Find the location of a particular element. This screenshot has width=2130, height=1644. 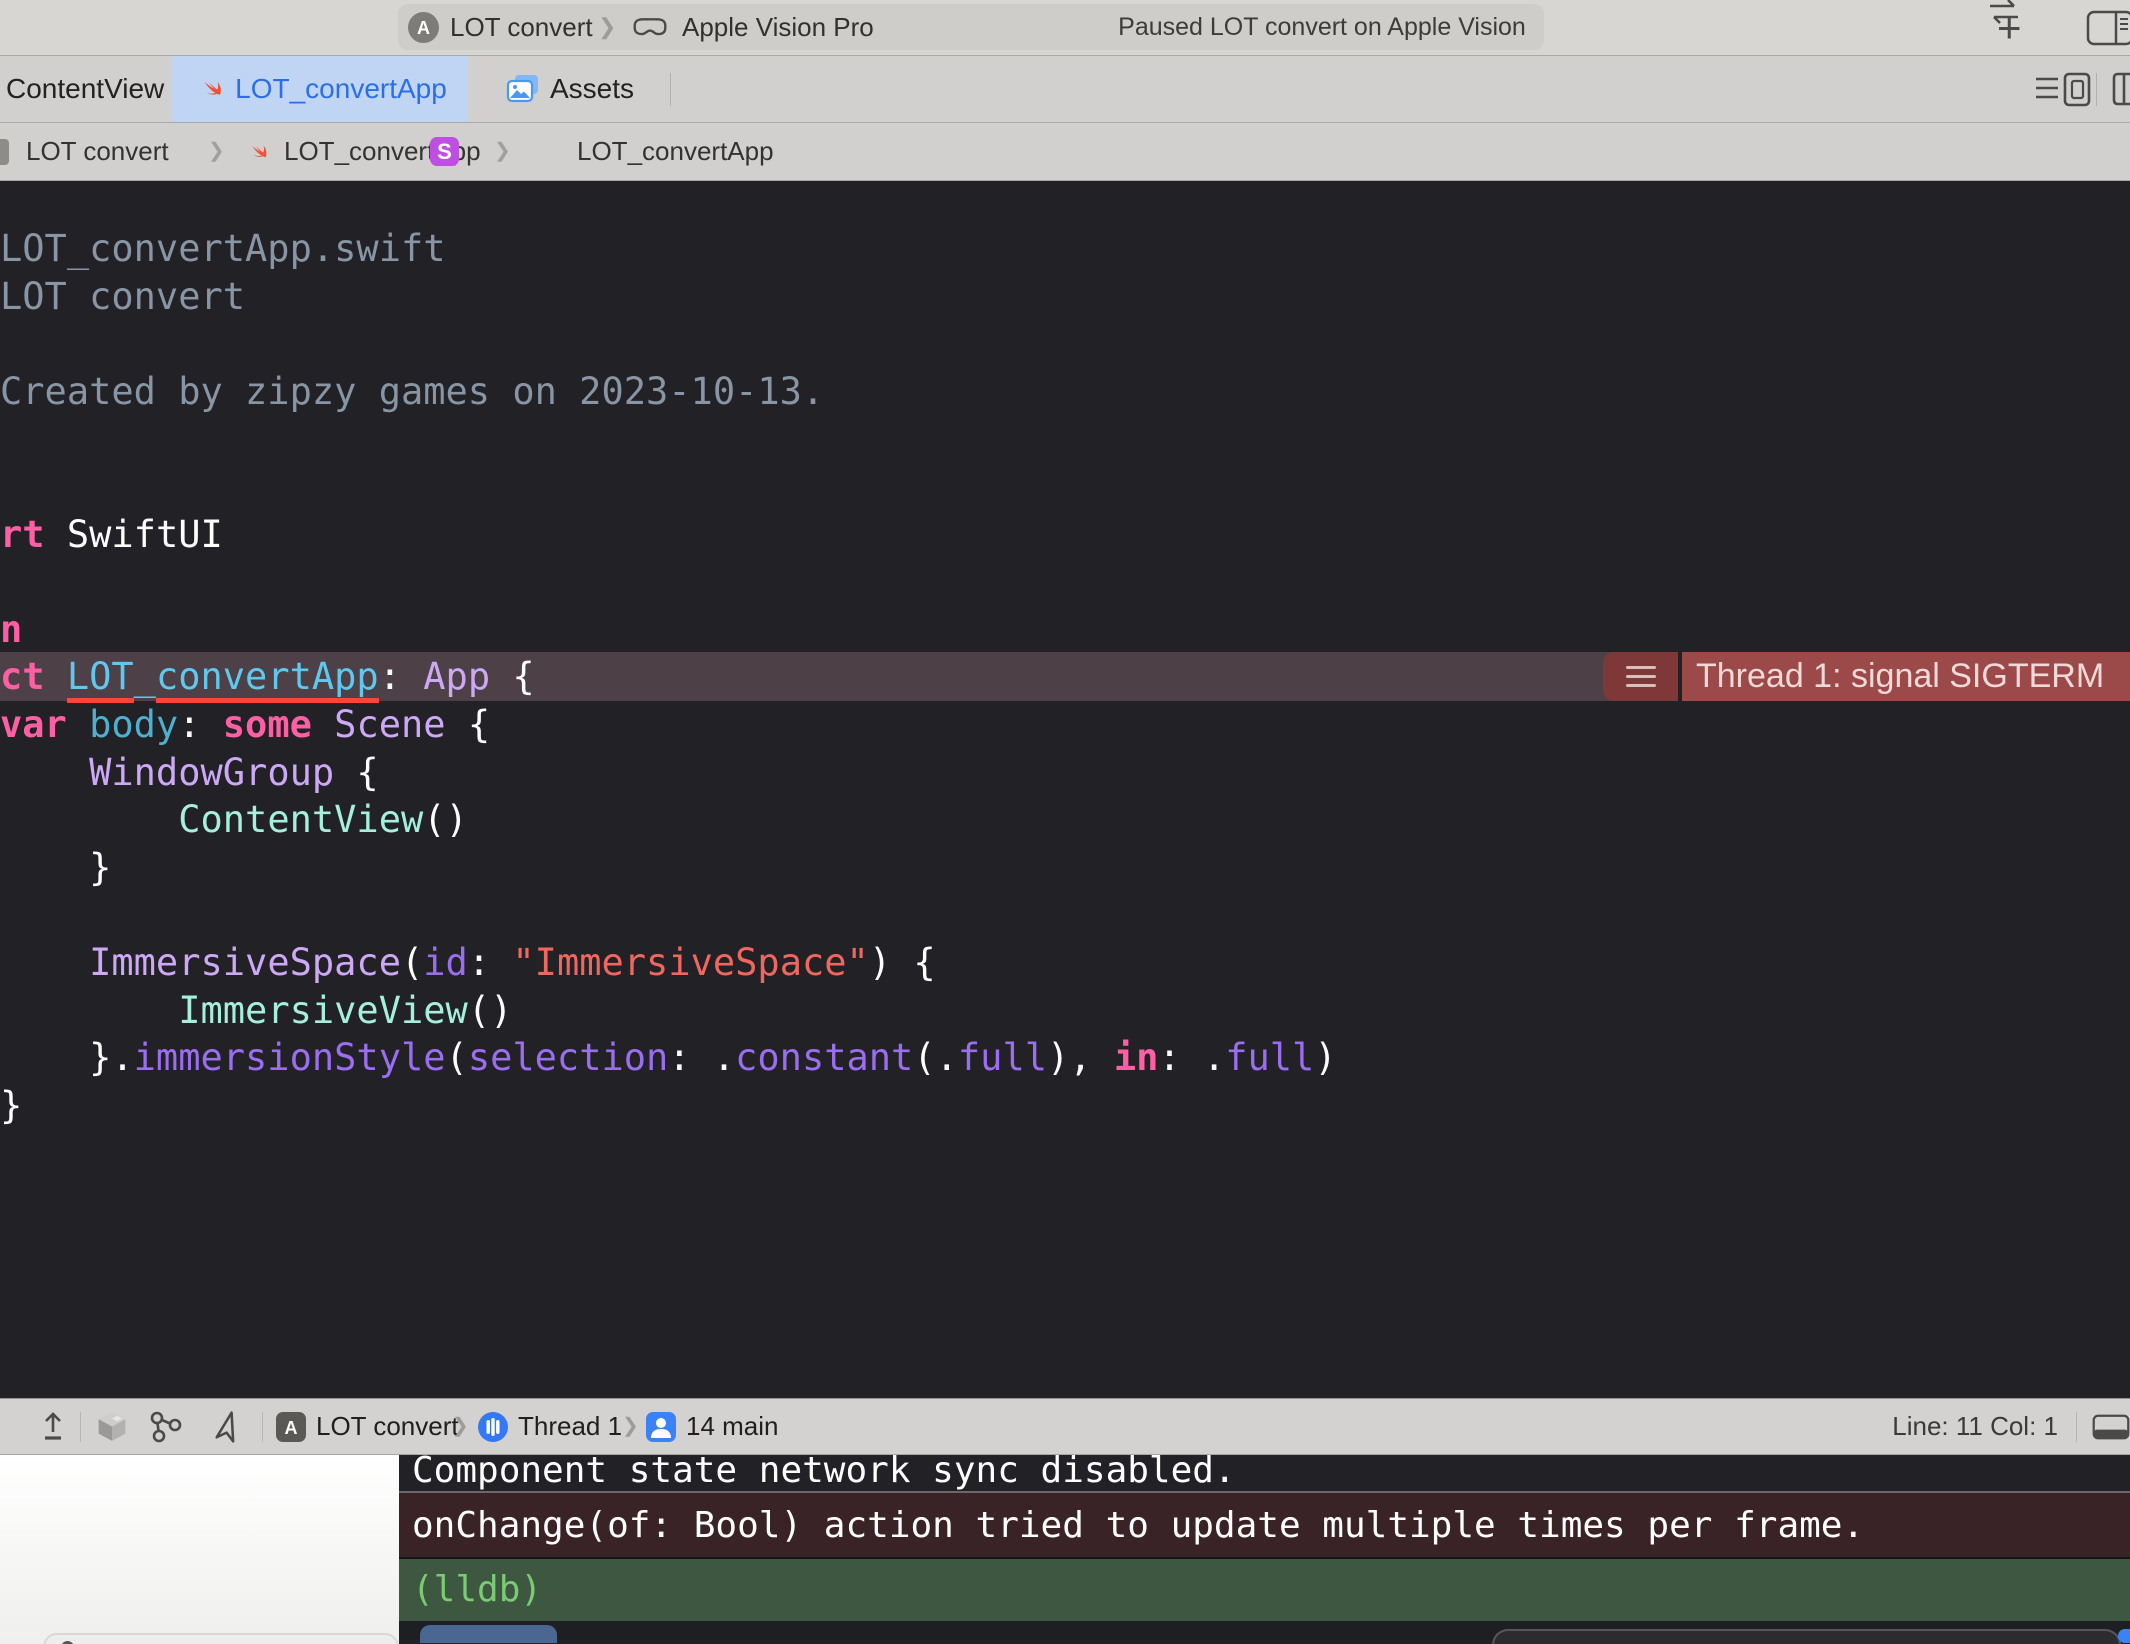

split-editor-icon is located at coordinates (2121, 89).